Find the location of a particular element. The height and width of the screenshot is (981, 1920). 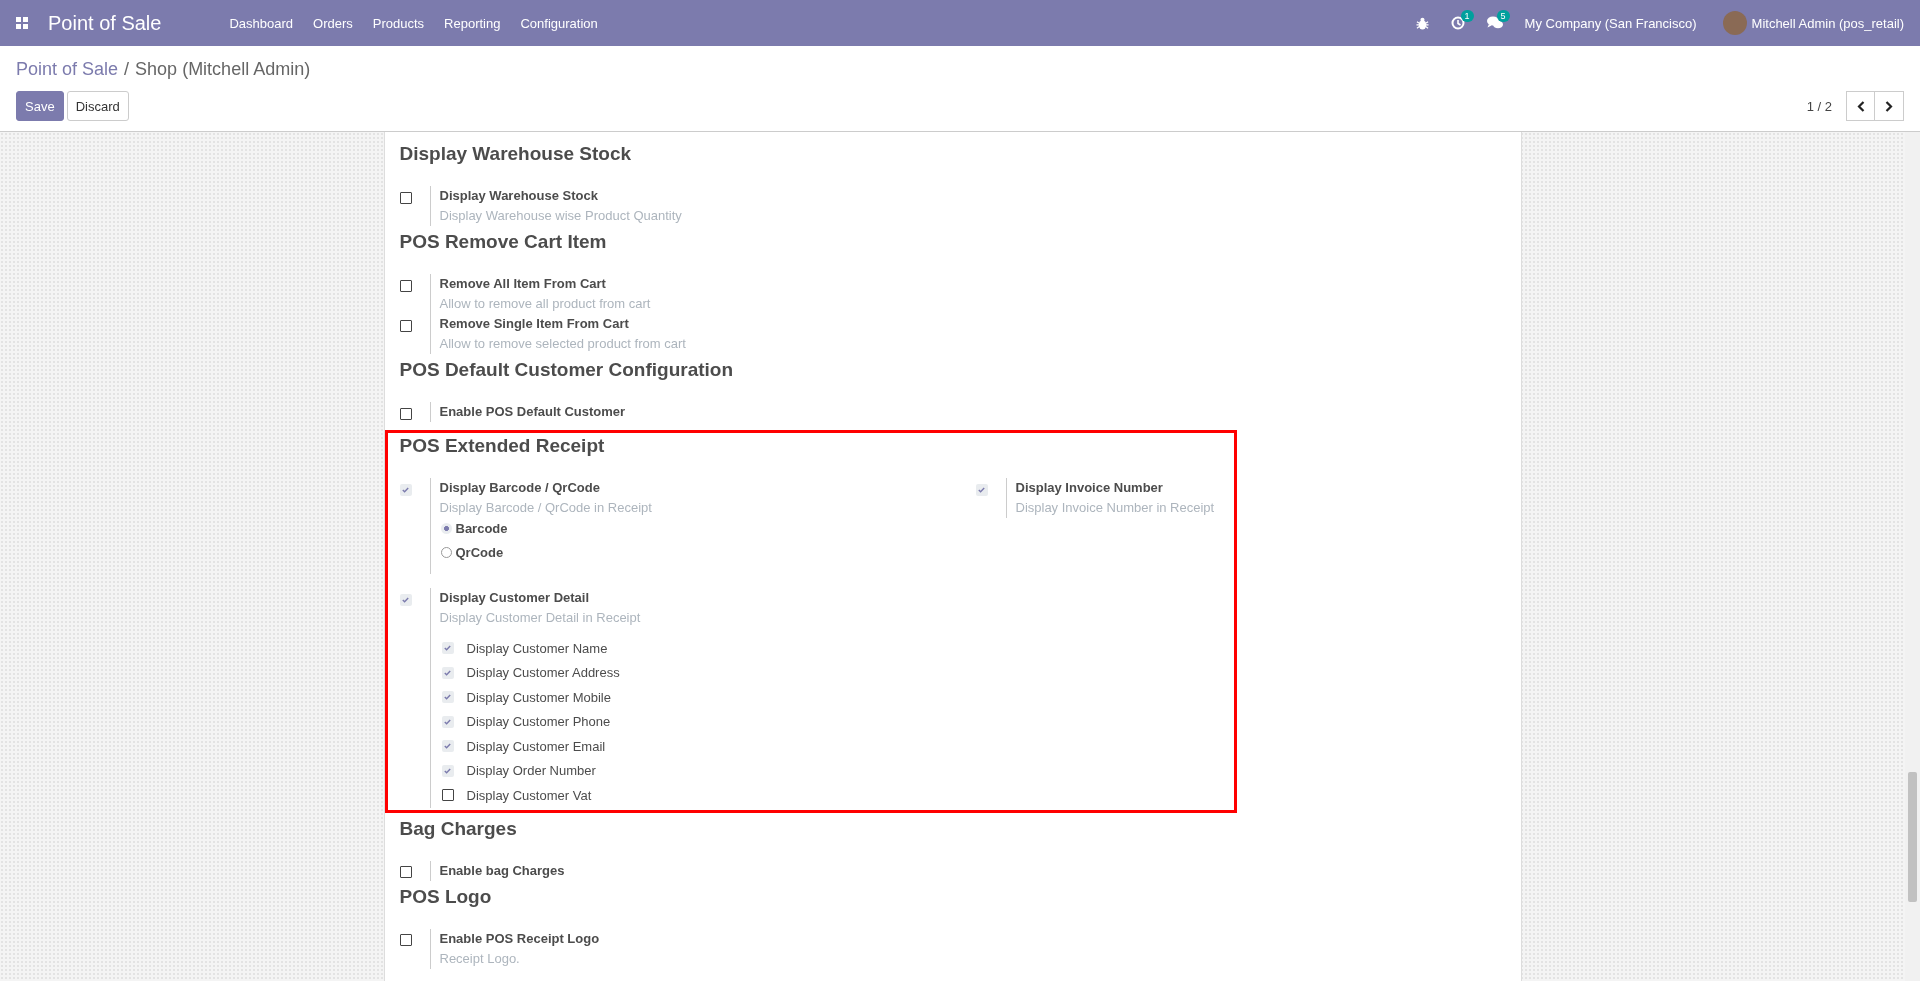

menu-item: Reporting is located at coordinates (472, 23).